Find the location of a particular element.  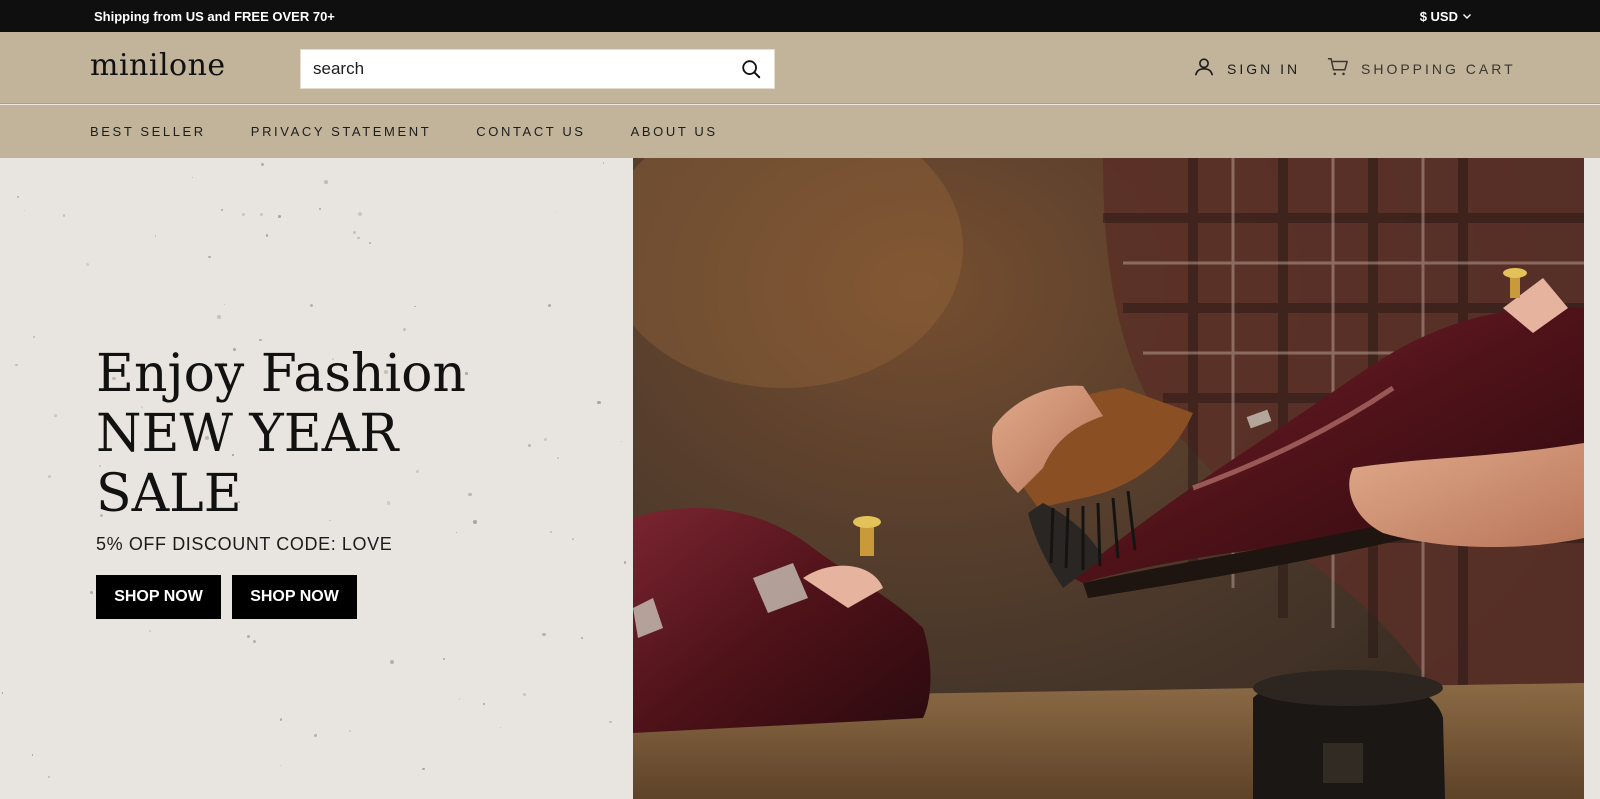

cart-icon is located at coordinates (1338, 68).